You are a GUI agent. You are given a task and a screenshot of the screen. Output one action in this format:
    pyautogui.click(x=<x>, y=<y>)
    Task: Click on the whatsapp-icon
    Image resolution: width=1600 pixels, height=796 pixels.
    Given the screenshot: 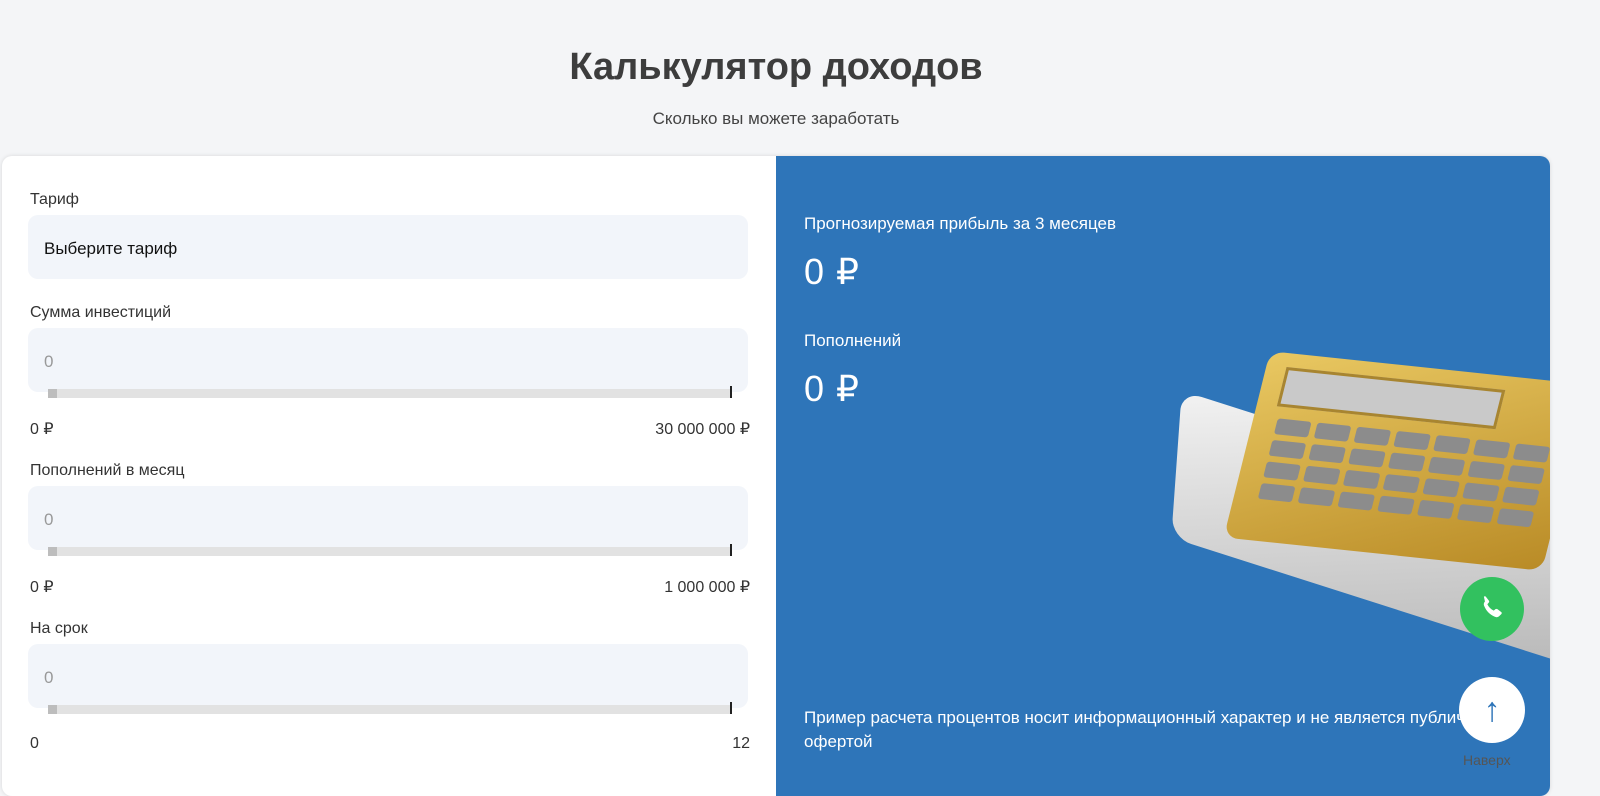 What is the action you would take?
    pyautogui.click(x=1492, y=607)
    